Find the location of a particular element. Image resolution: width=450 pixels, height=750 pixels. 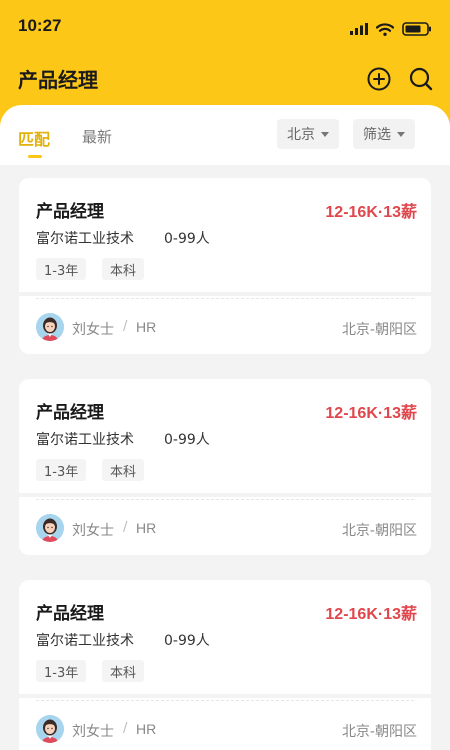

status-bar: 10:27 is located at coordinates (225, 26).